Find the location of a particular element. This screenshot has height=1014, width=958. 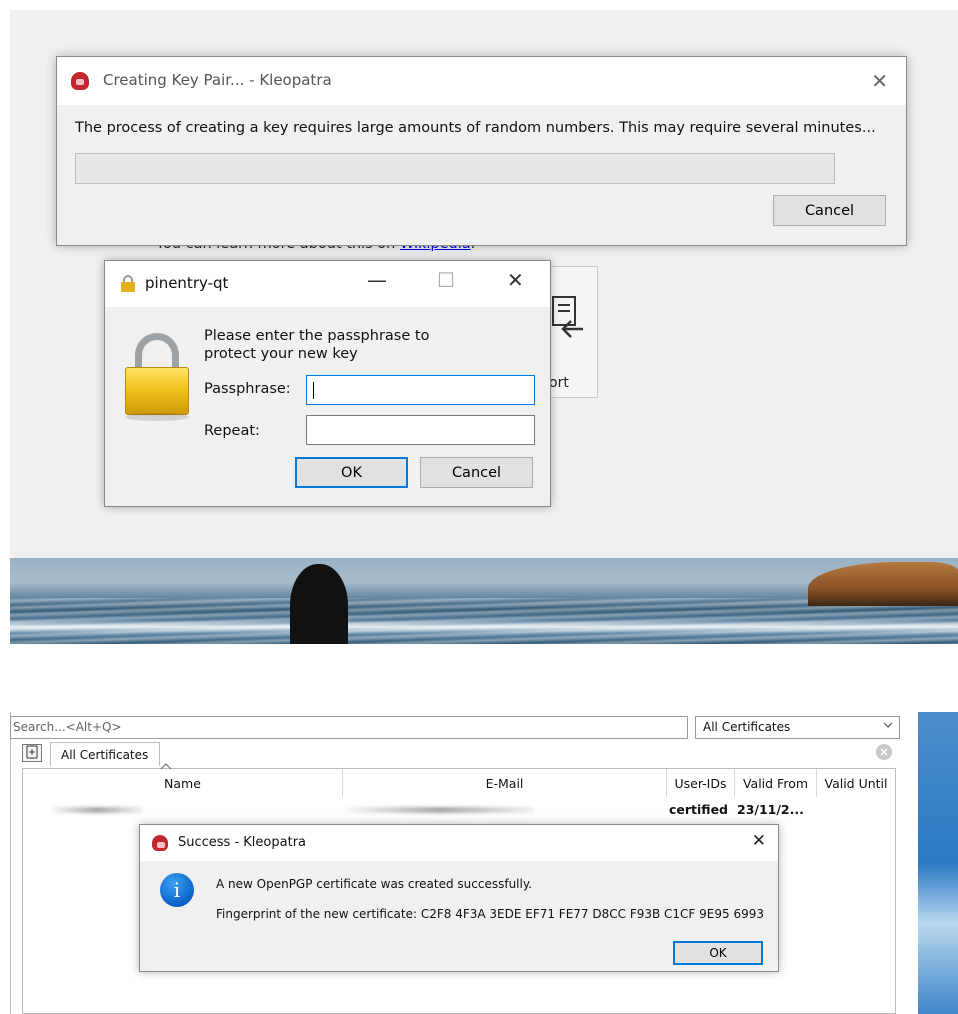

close-tab-icon is located at coordinates (884, 752).